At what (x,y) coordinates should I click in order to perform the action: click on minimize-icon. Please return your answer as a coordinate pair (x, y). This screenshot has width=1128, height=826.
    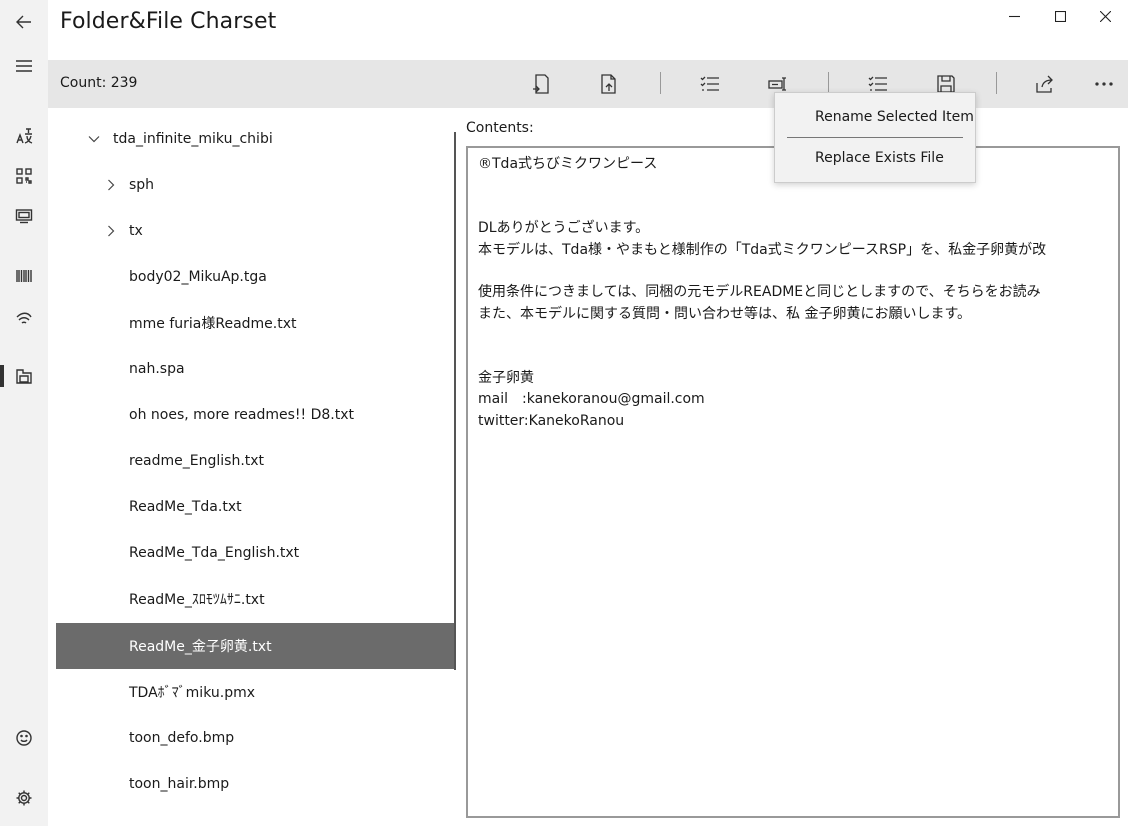
    Looking at the image, I should click on (1014, 16).